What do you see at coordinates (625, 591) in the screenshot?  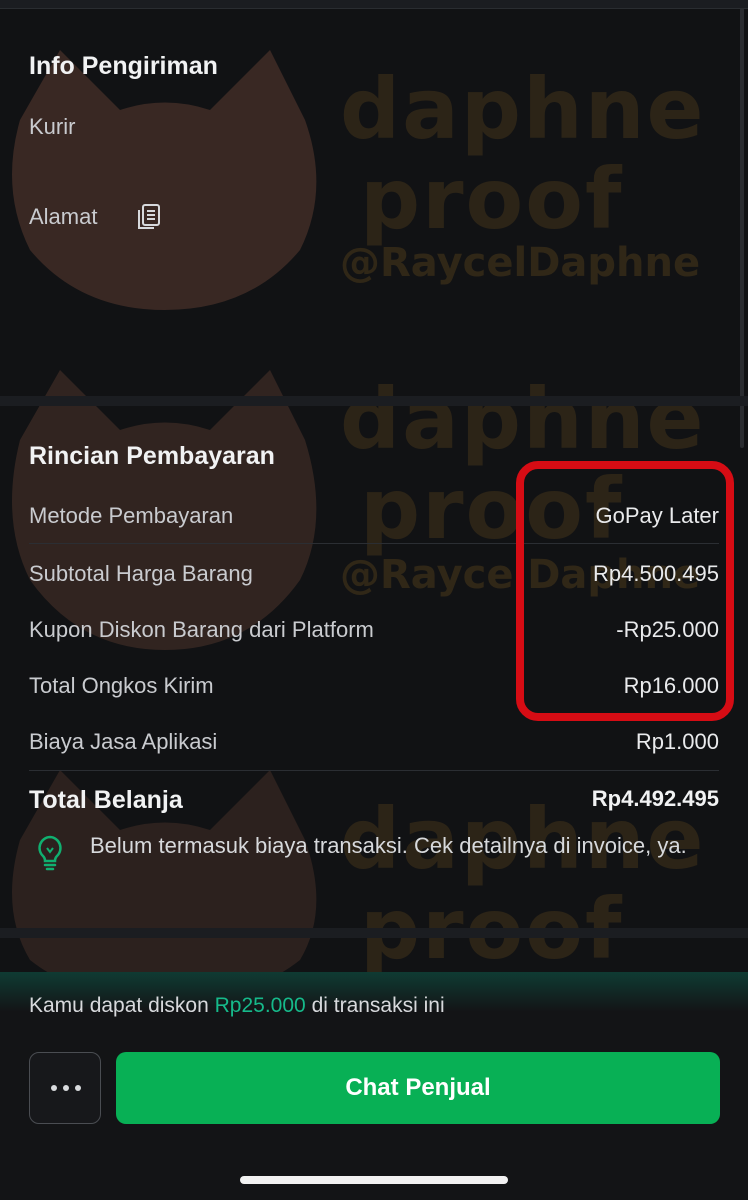 I see `red-highlight-box` at bounding box center [625, 591].